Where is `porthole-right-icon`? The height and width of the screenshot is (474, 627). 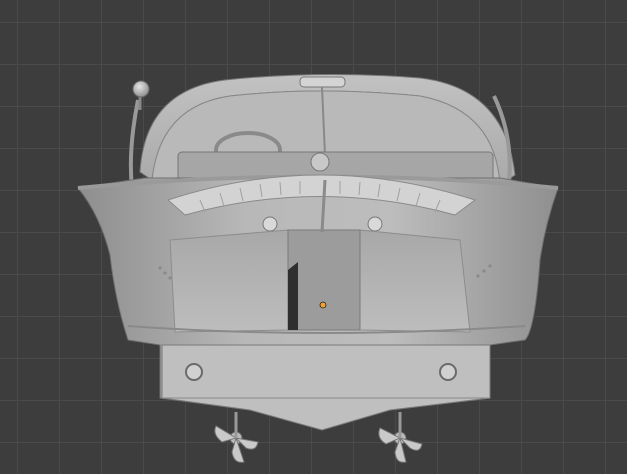
porthole-right-icon is located at coordinates (448, 372).